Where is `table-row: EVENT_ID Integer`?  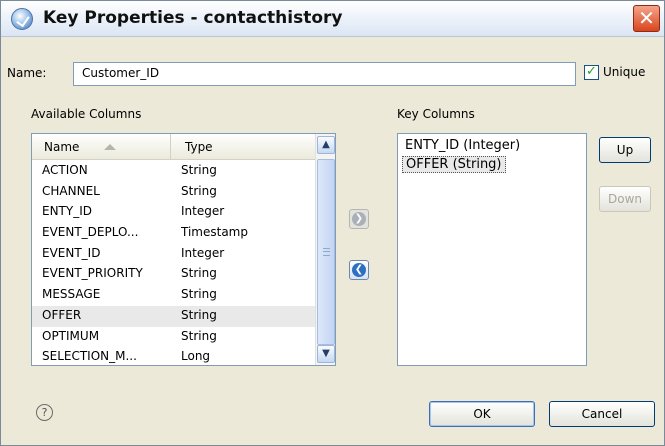
table-row: EVENT_ID Integer is located at coordinates (173, 254).